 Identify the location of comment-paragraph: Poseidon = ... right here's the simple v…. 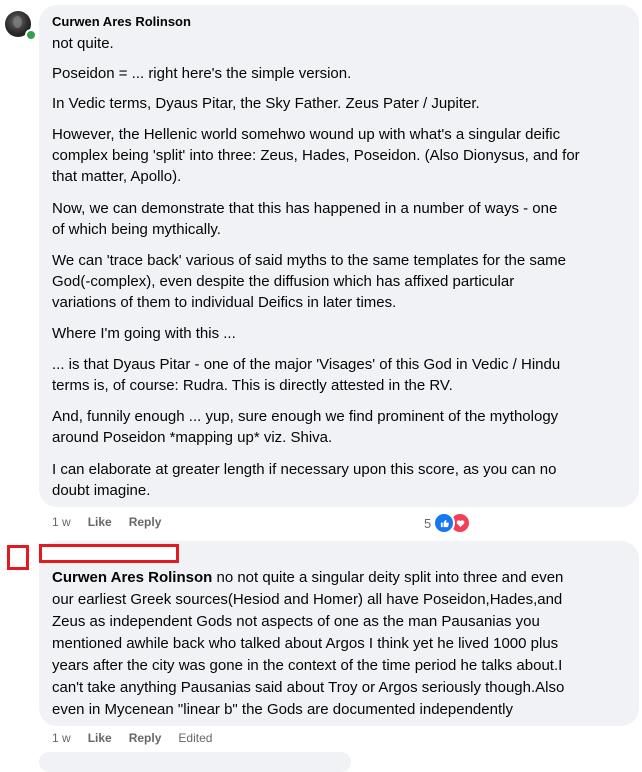
(202, 73).